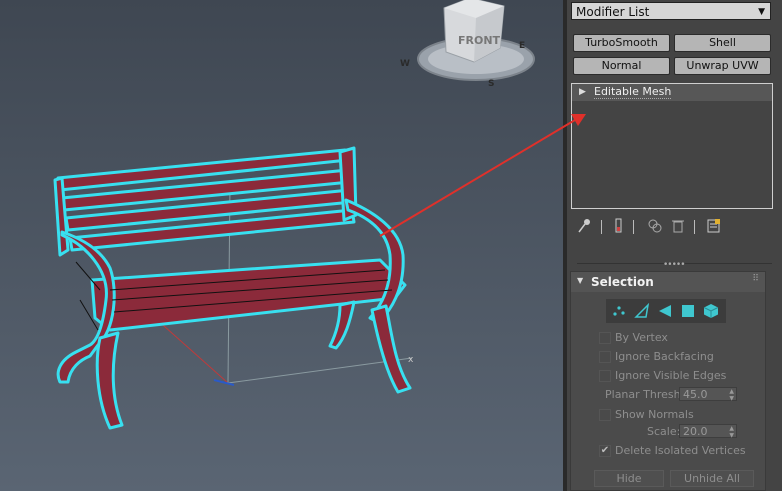 This screenshot has width=782, height=491. Describe the element at coordinates (711, 311) in the screenshot. I see `element-icon` at that location.